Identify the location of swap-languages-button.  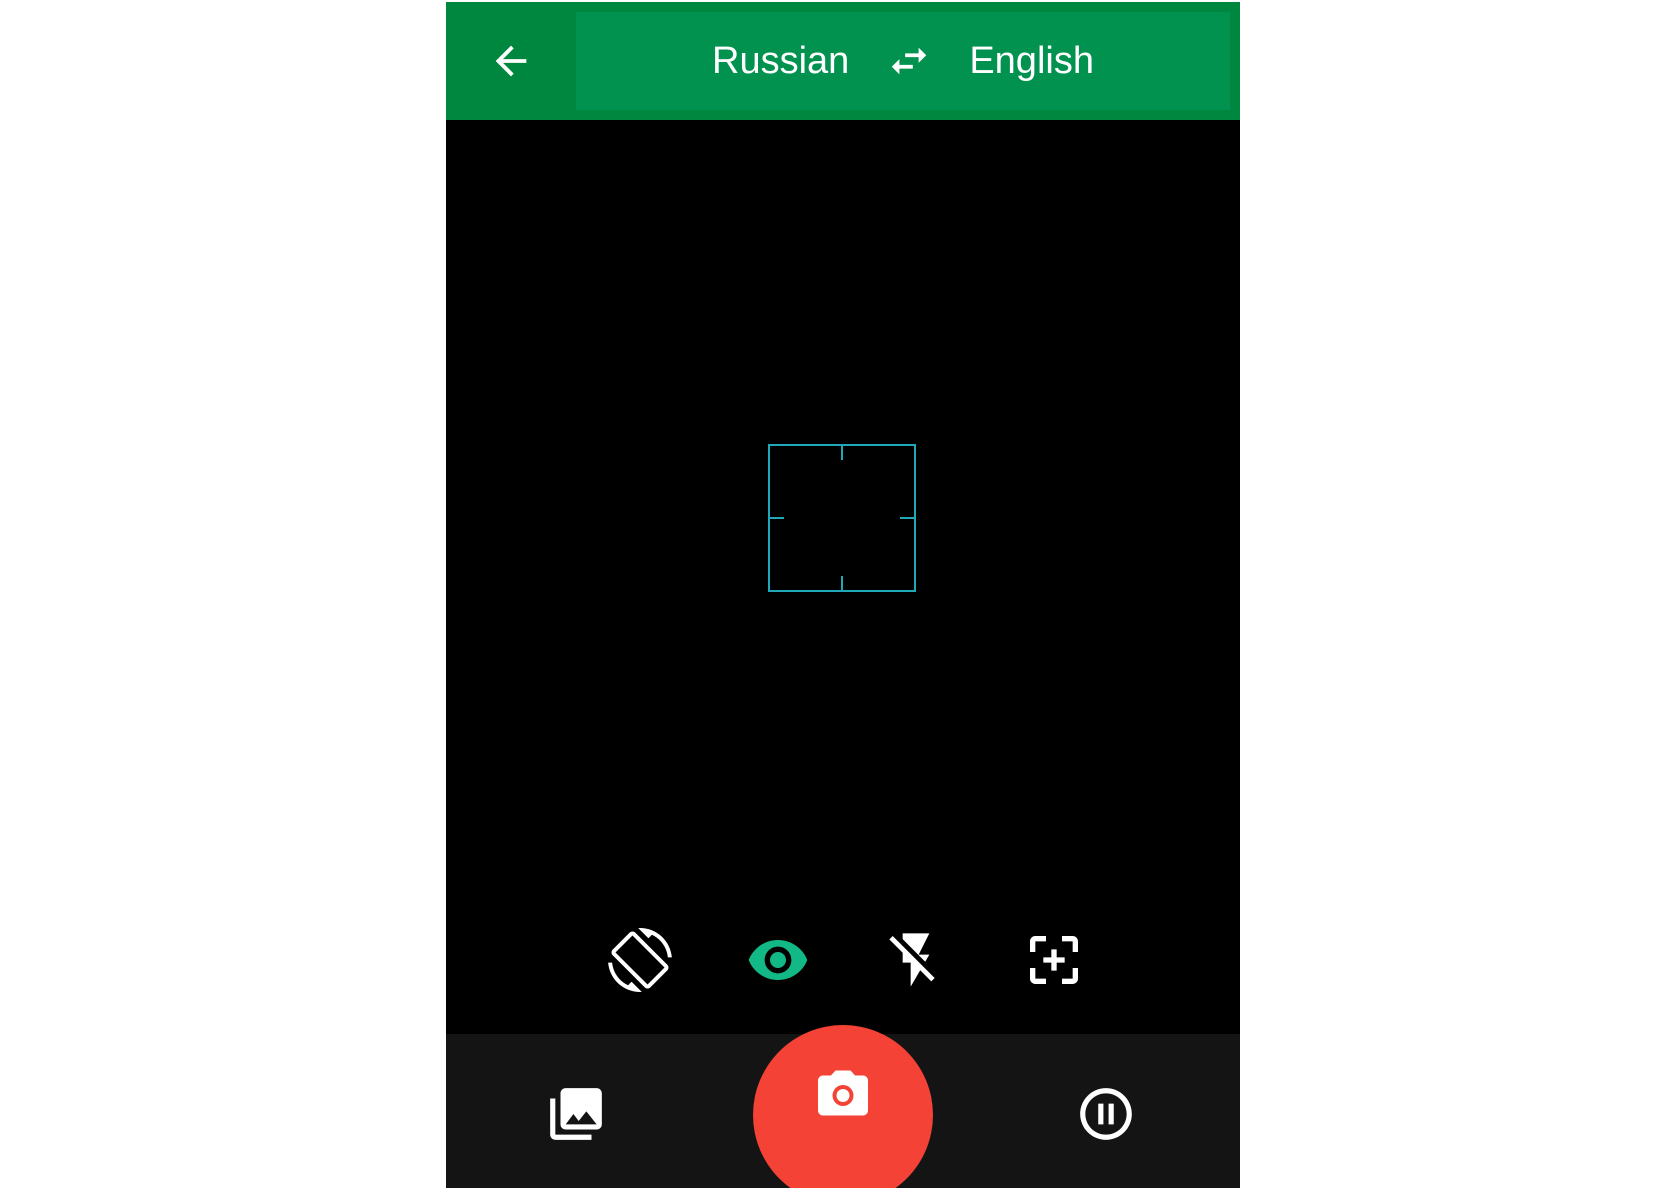
(909, 61).